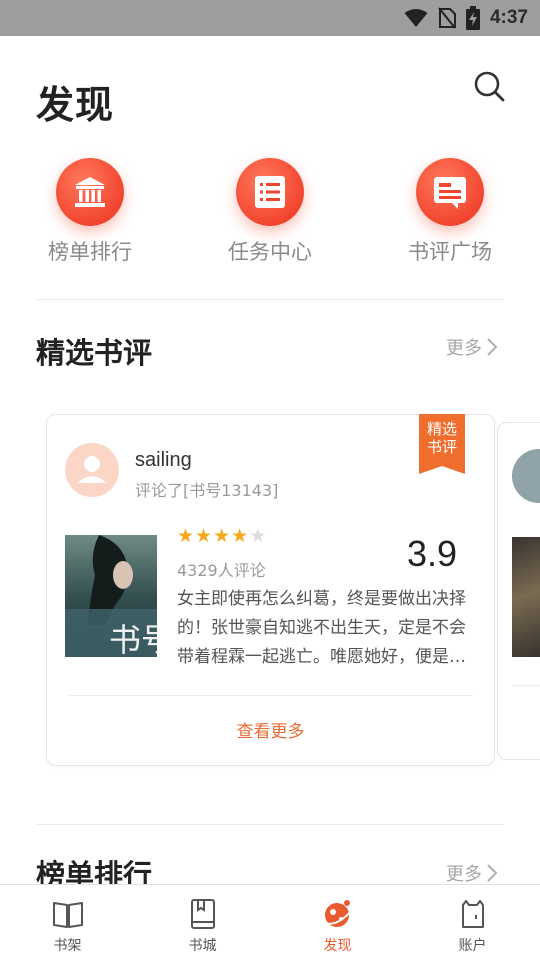 The image size is (540, 960). Describe the element at coordinates (416, 18) in the screenshot. I see `wifi-icon` at that location.